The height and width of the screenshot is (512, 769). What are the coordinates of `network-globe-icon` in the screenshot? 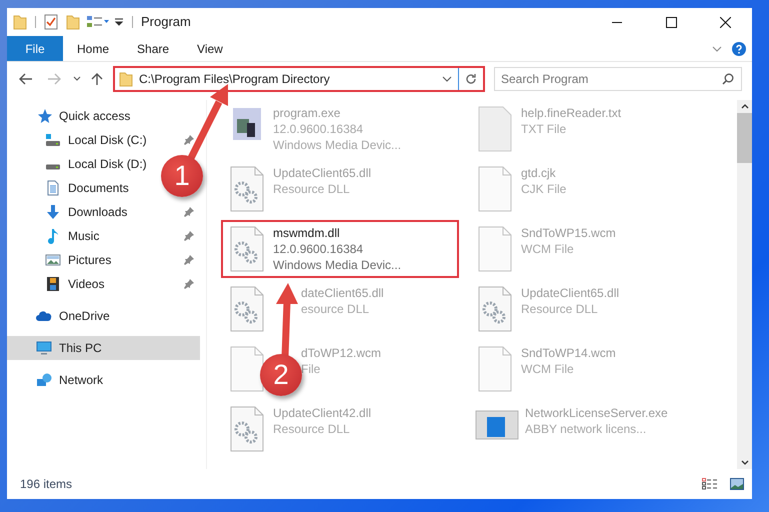 It's located at (44, 380).